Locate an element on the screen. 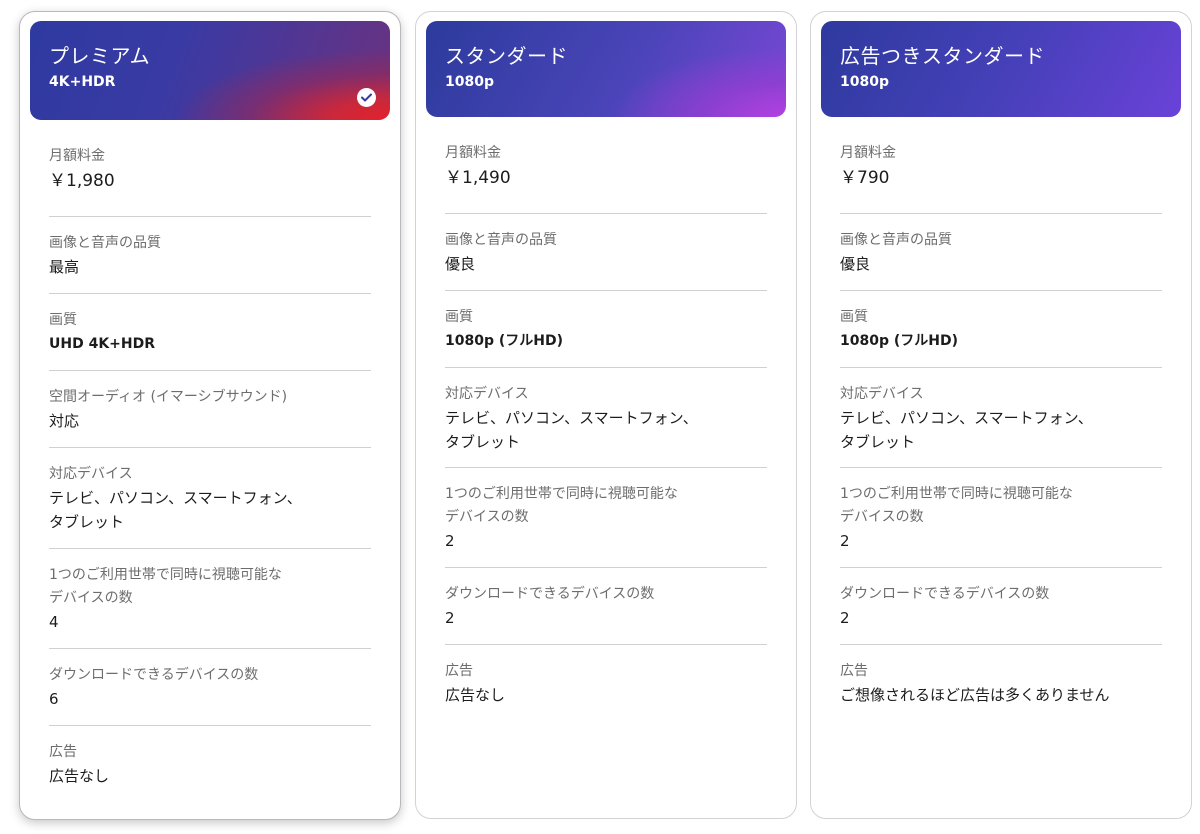  feature-row-price: 月額料金 ￥1,980 is located at coordinates (210, 181).